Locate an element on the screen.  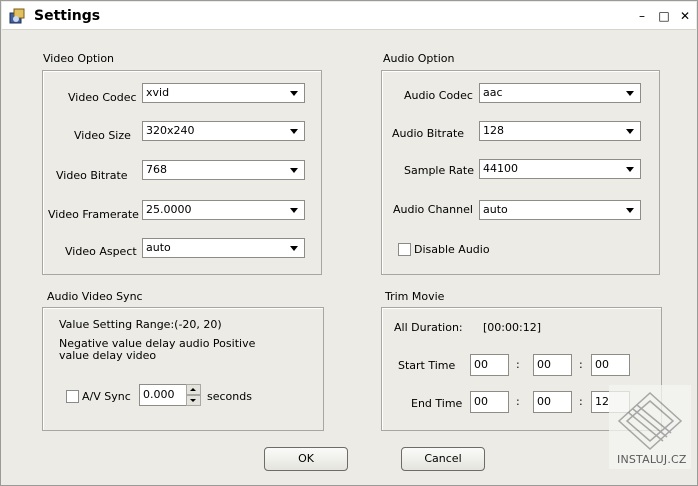
spin-down-button is located at coordinates (193, 400).